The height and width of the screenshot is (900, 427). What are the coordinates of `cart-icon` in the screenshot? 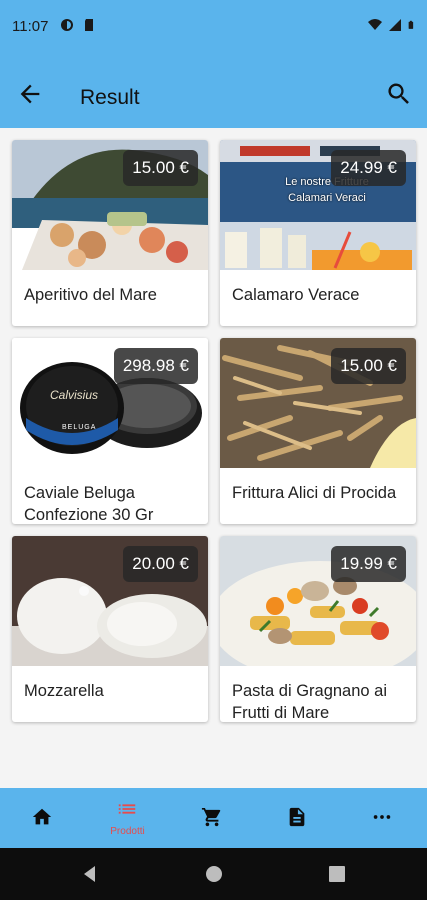 It's located at (211, 817).